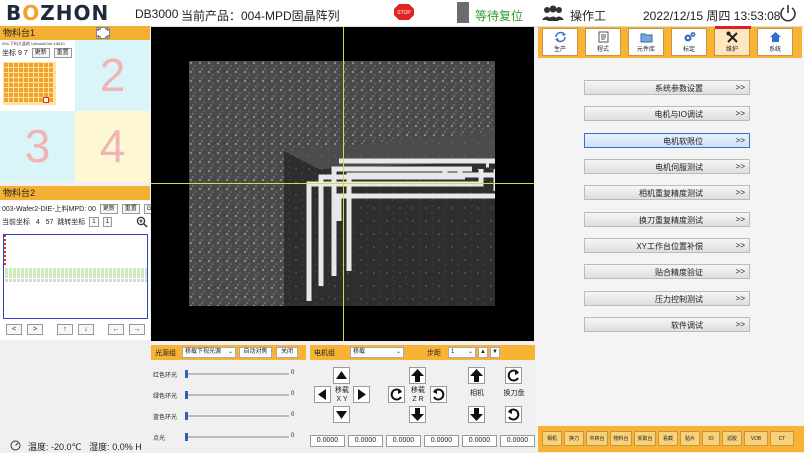 The width and height of the screenshot is (804, 453). I want to click on stage2-reset-button: 重置, so click(130, 209).